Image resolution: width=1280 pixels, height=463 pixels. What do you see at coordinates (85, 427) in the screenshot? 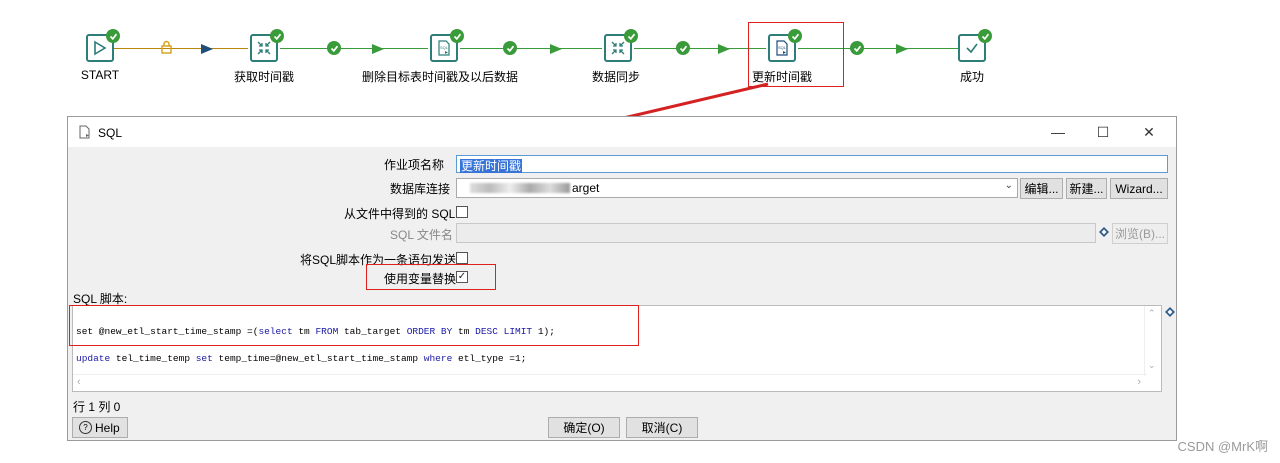
I see `help-icon: ?` at bounding box center [85, 427].